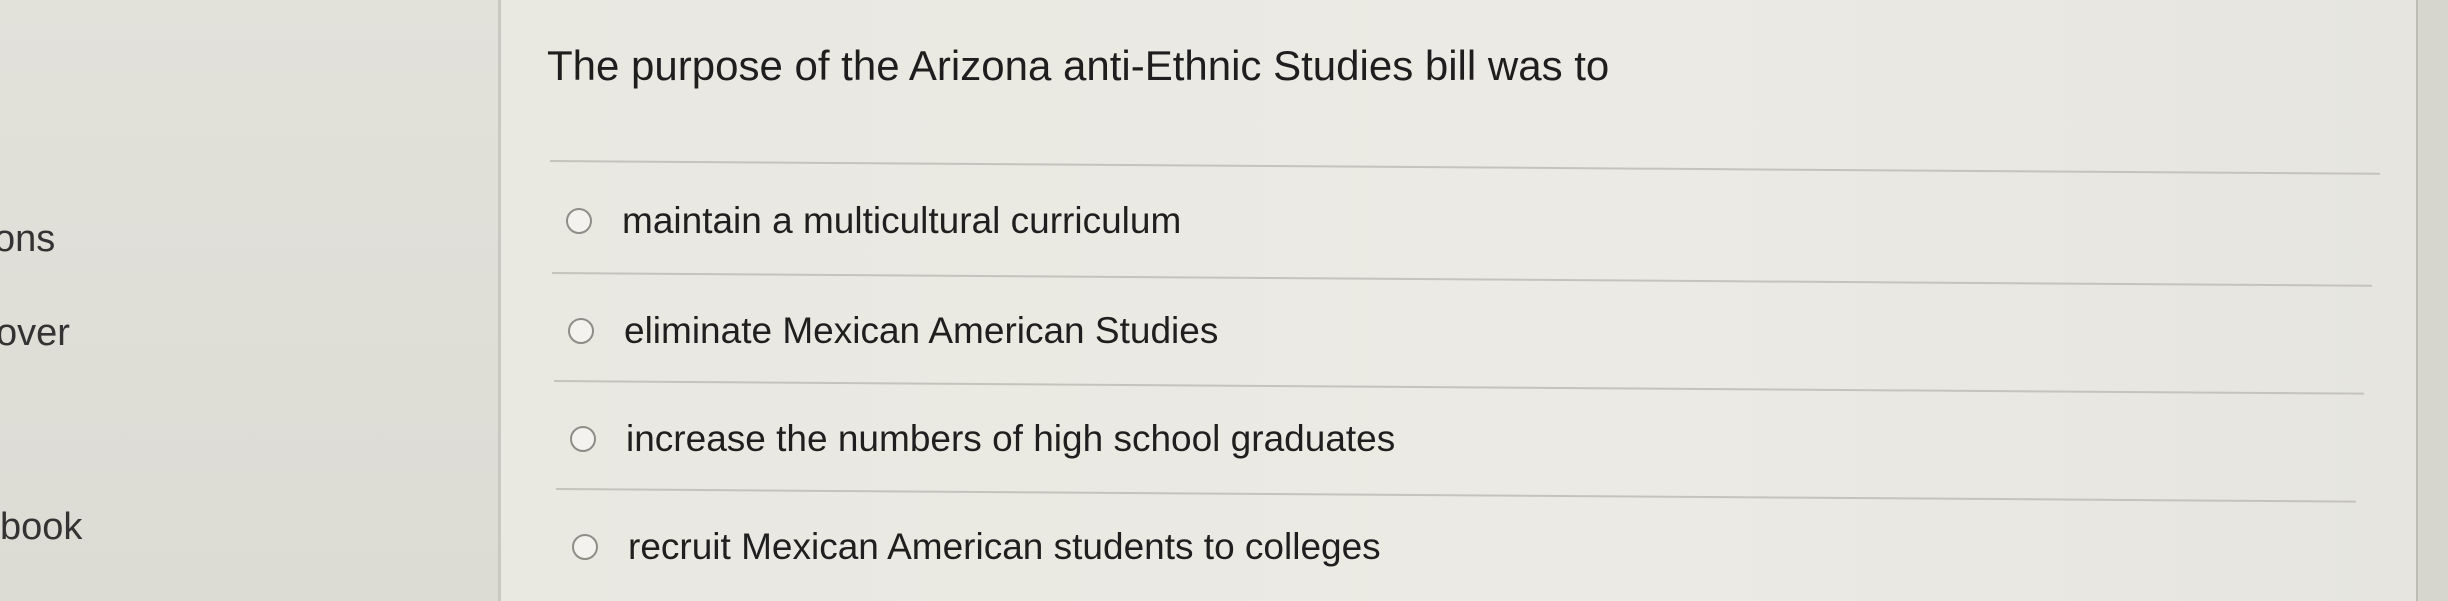 The height and width of the screenshot is (601, 2448). I want to click on sidebar-item-ons: ons, so click(27, 239).